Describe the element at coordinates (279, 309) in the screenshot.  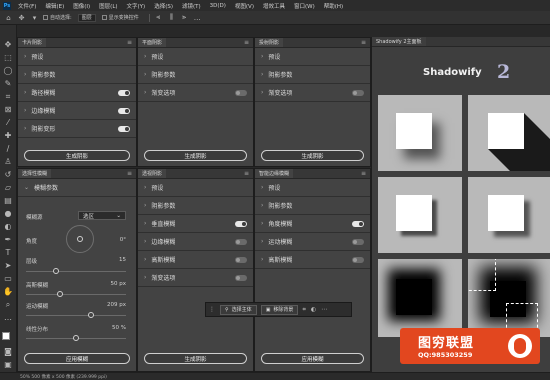
I see `remove-background-button: ▣ 移除背景` at that location.